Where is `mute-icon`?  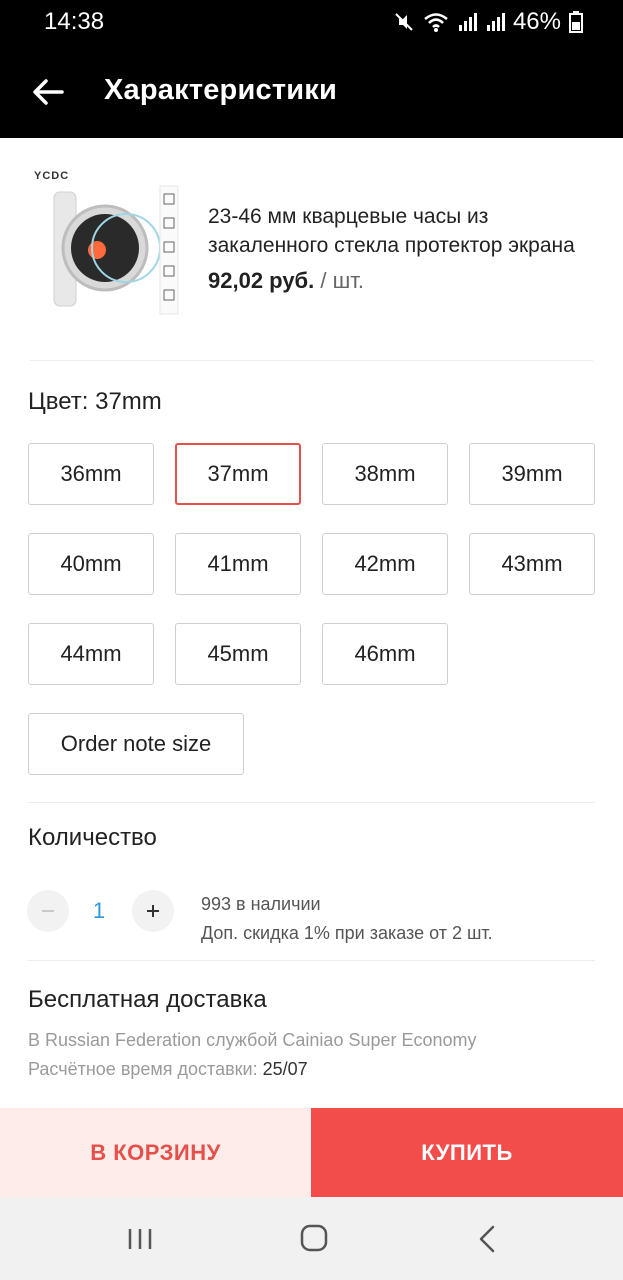 mute-icon is located at coordinates (404, 22).